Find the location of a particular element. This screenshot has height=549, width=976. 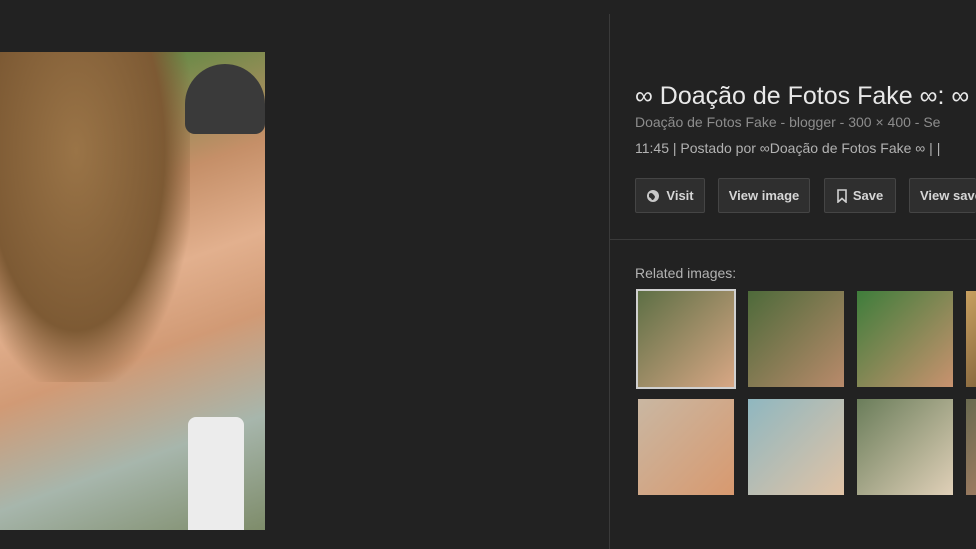

view-image-button: View image is located at coordinates (764, 195).